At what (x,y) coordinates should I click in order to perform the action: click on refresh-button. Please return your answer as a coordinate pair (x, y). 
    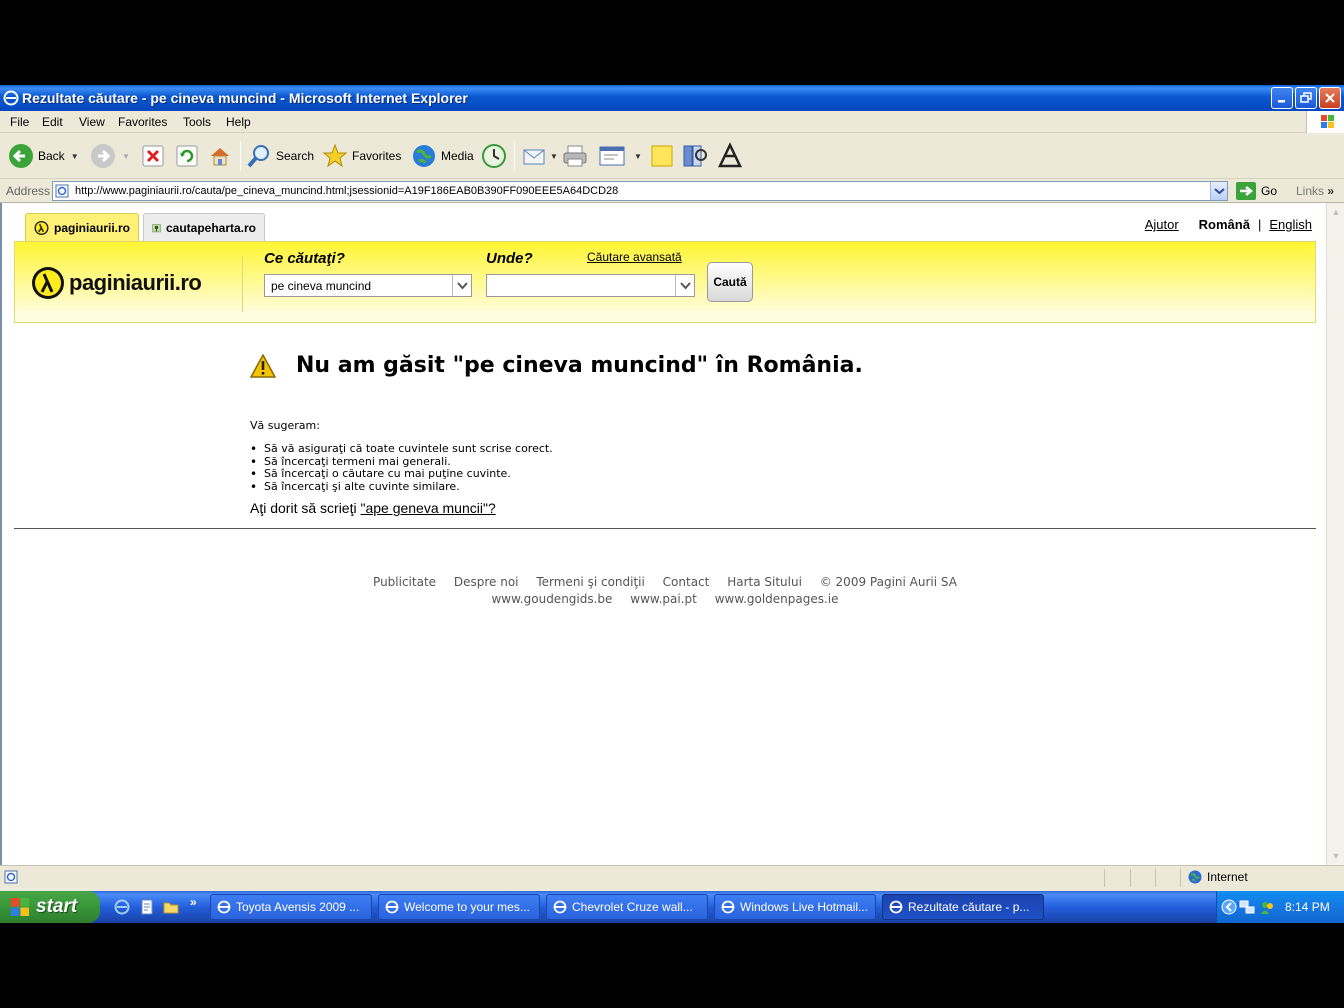
    Looking at the image, I should click on (187, 156).